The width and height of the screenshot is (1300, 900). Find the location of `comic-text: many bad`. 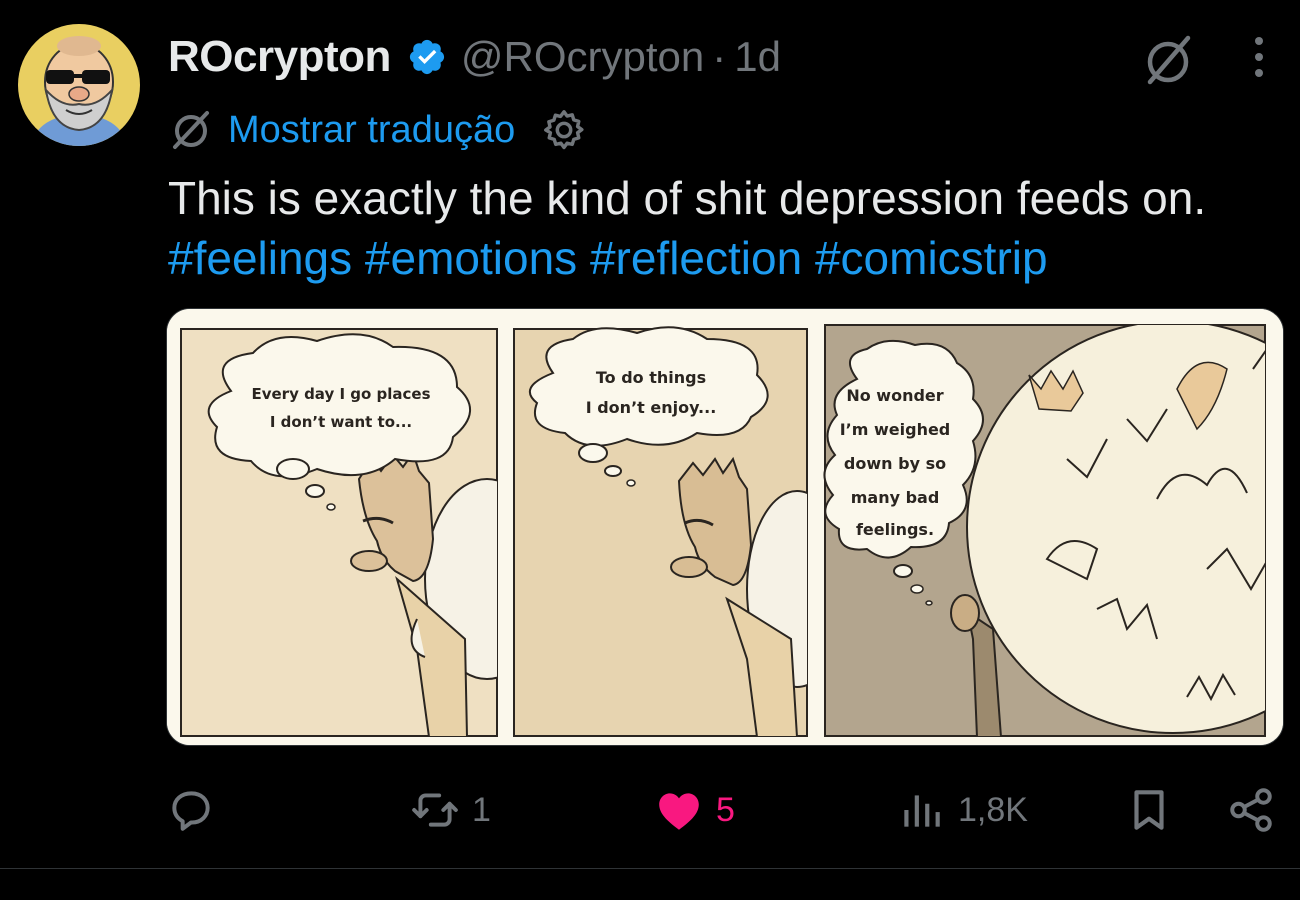

comic-text: many bad is located at coordinates (895, 497).